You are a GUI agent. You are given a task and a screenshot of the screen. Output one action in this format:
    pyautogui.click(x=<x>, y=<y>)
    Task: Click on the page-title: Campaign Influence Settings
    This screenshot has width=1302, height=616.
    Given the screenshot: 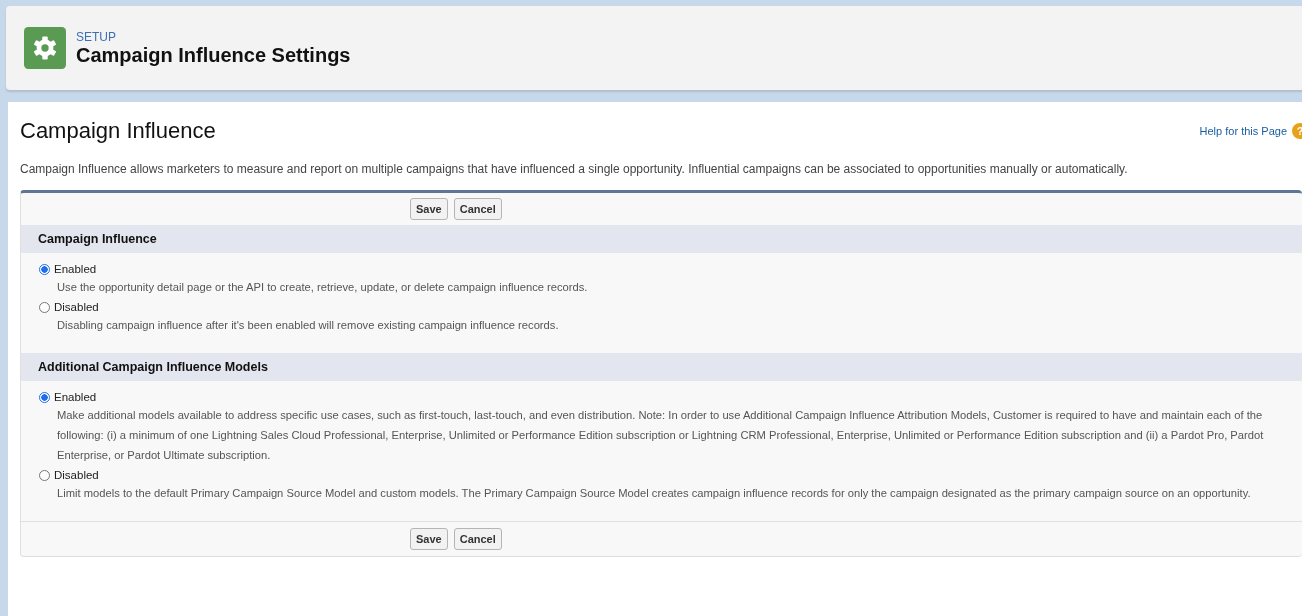 What is the action you would take?
    pyautogui.click(x=213, y=55)
    